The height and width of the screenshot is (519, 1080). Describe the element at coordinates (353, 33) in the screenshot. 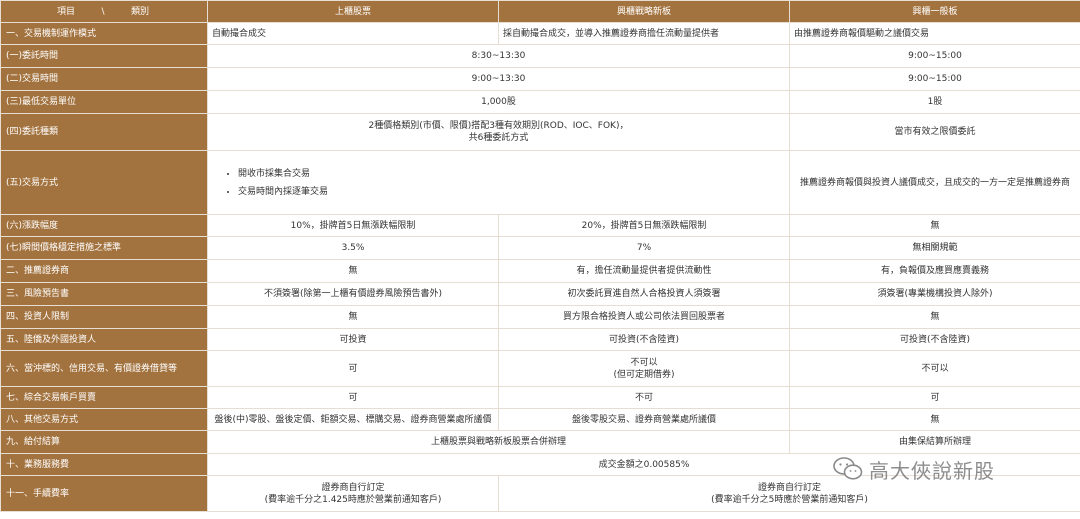

I see `table-cell: 自動撮合成交` at that location.